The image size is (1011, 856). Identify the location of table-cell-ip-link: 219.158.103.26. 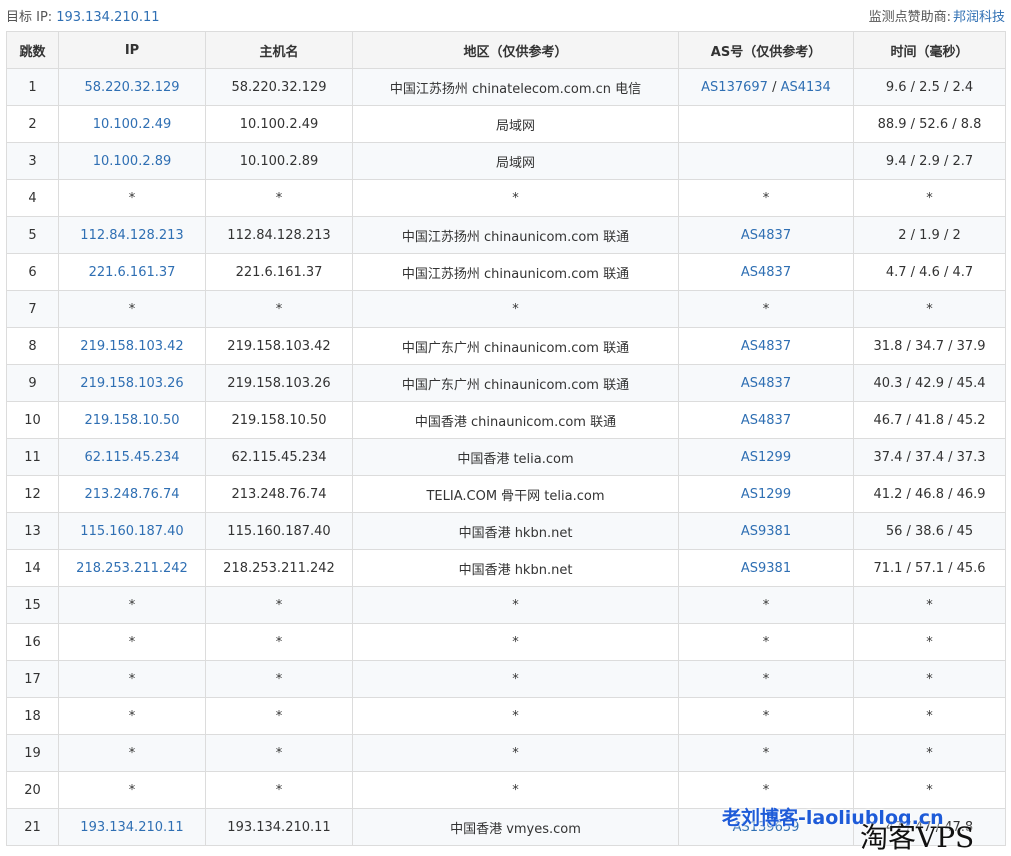
(132, 383).